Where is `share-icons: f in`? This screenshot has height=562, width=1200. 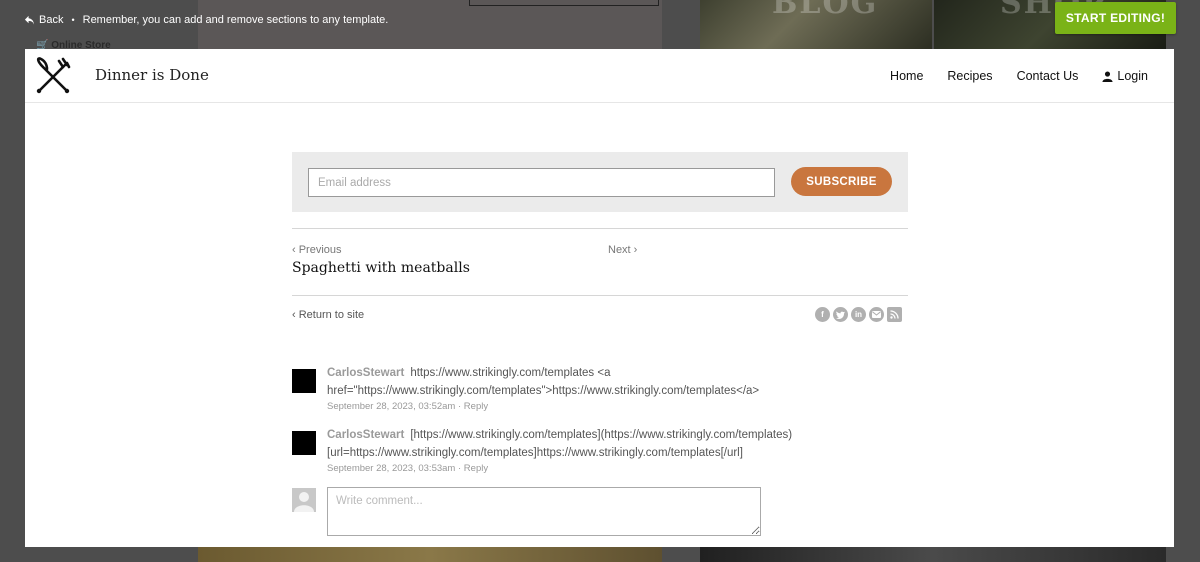
share-icons: f in is located at coordinates (858, 314).